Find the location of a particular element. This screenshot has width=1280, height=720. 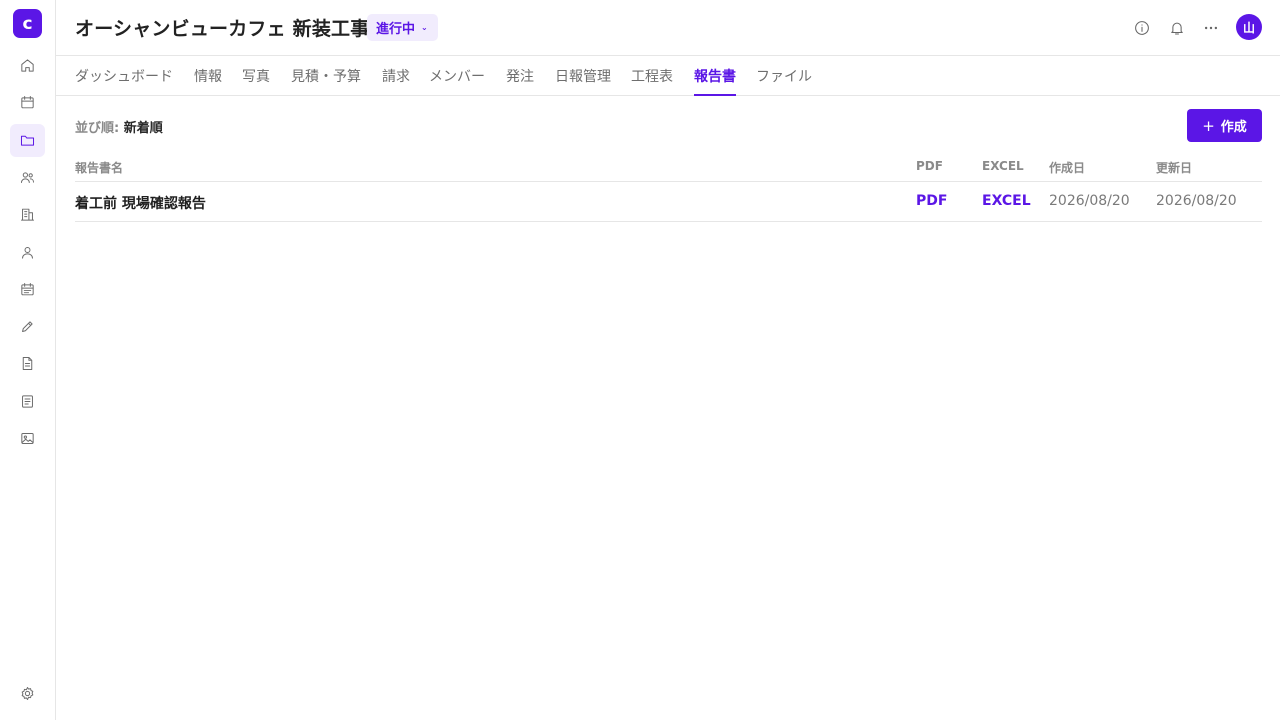

tab-dashboard: ダッシュボード is located at coordinates (124, 76).